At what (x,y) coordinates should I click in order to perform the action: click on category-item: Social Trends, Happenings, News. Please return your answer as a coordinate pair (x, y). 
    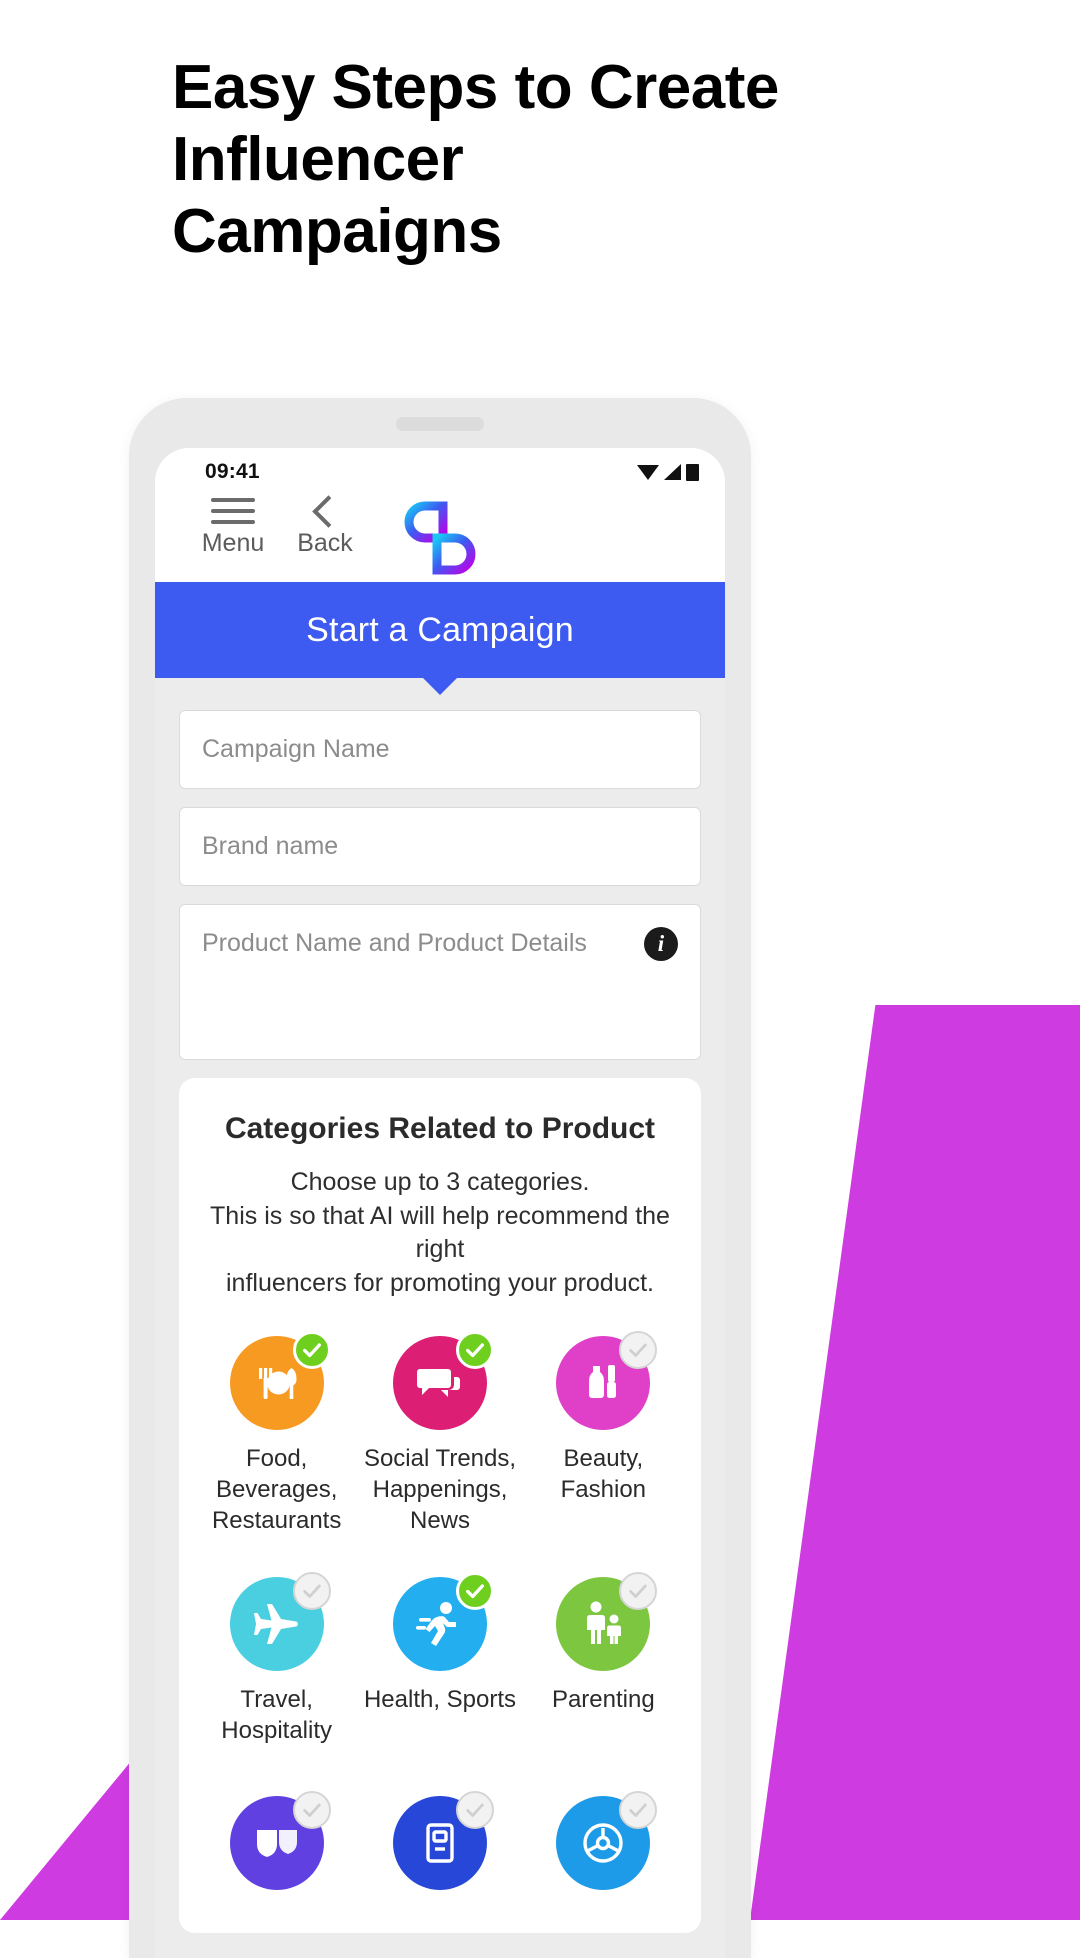
    Looking at the image, I should click on (439, 1434).